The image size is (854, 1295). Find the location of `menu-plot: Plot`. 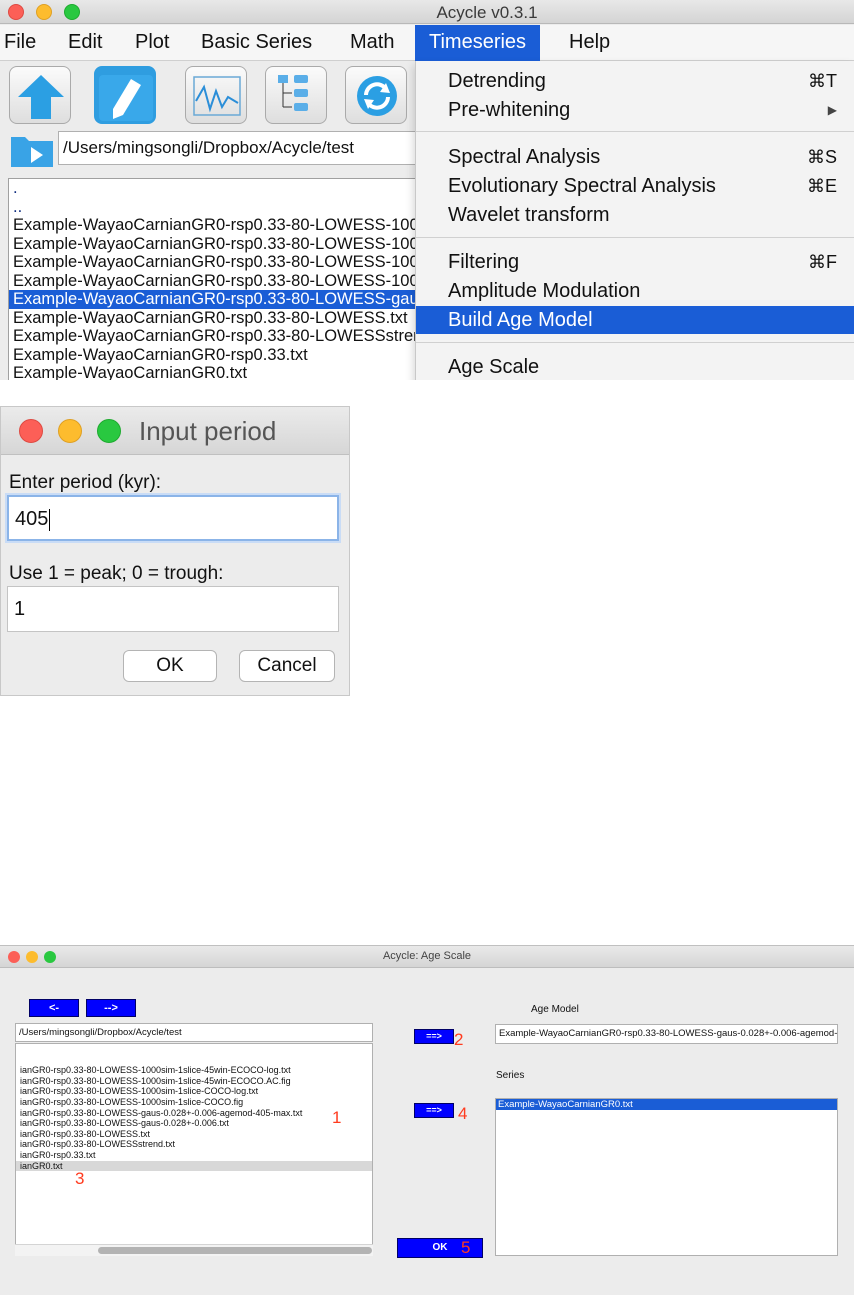

menu-plot: Plot is located at coordinates (152, 42).